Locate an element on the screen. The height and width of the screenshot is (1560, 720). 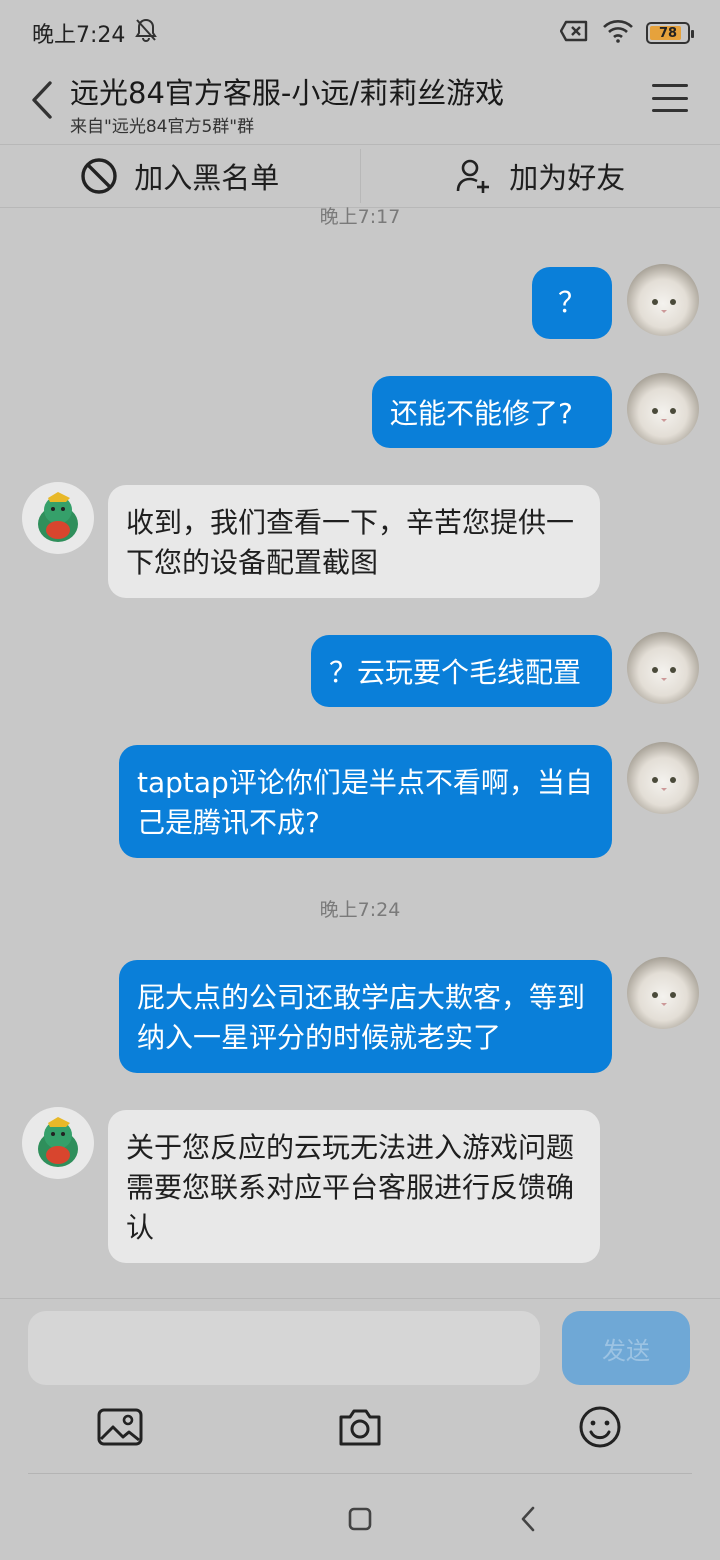
message-bubble-incoming: 关于您反应的云玩无法进入游戏问题需要您联系对应平台客服进行反馈确认 is located at coordinates (354, 1186).